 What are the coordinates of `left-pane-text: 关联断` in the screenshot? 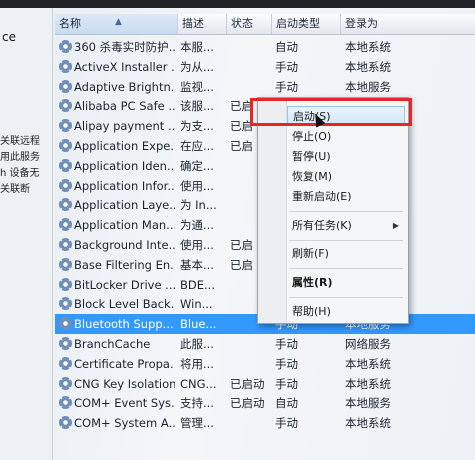 It's located at (15, 189).